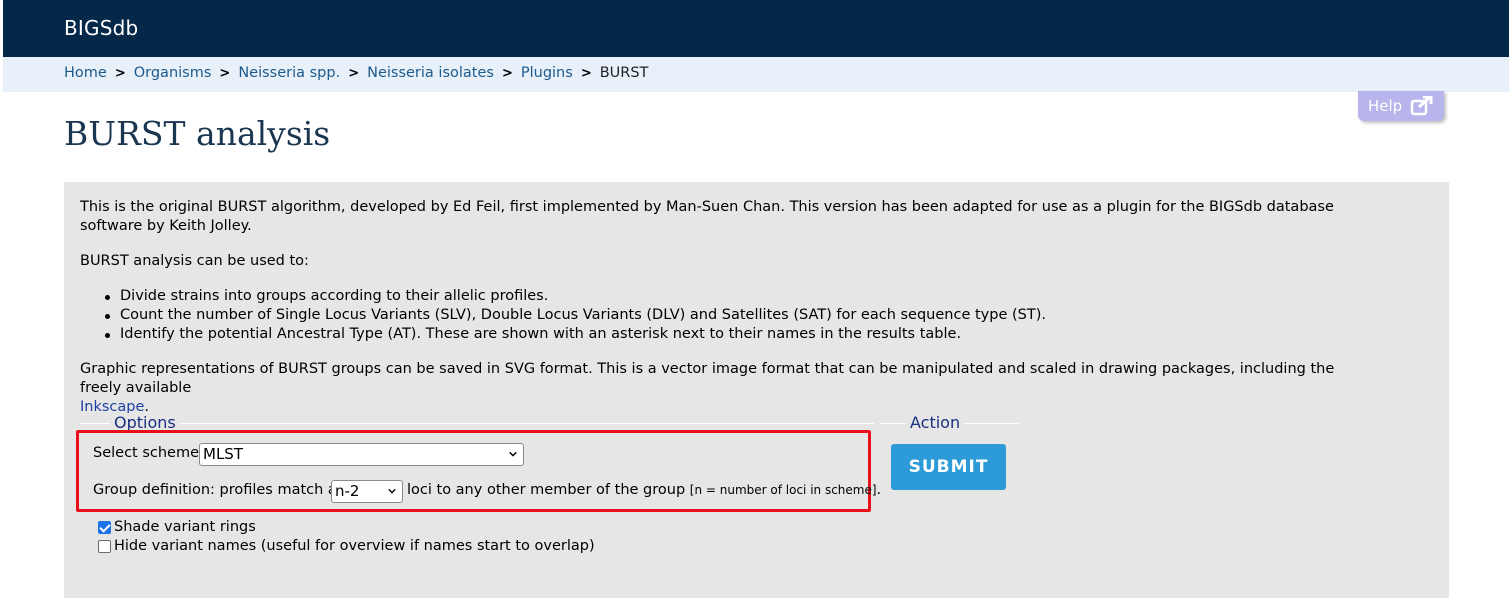 The image size is (1512, 606). What do you see at coordinates (948, 467) in the screenshot?
I see `submit-button: SUBMIT` at bounding box center [948, 467].